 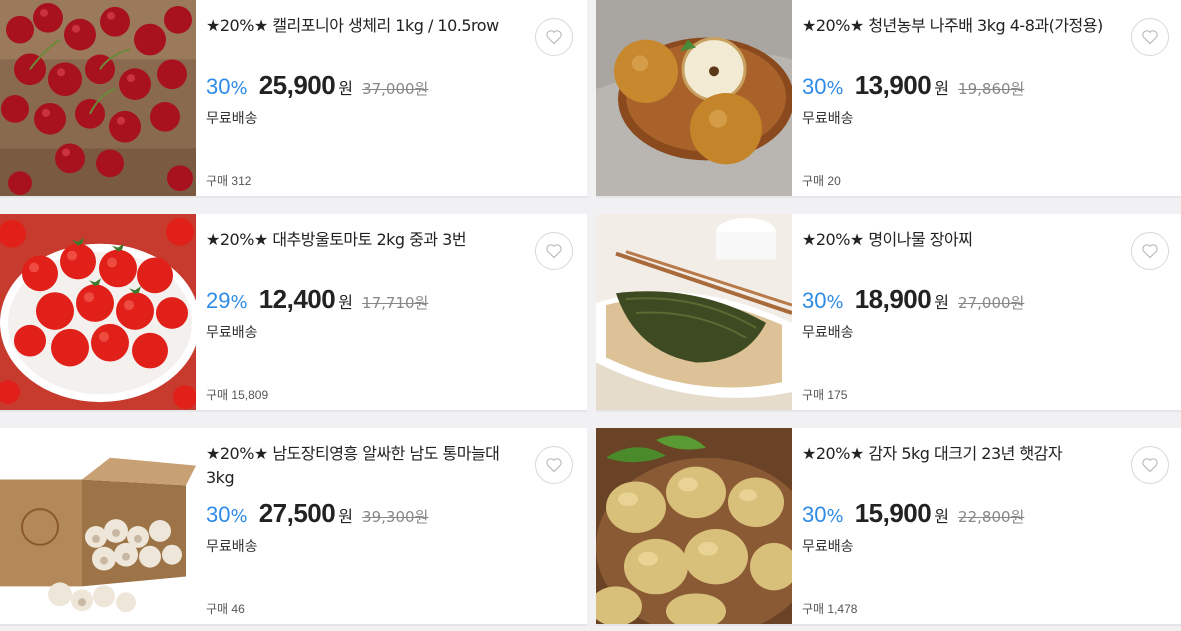 What do you see at coordinates (98, 98) in the screenshot?
I see `product-image-cherries` at bounding box center [98, 98].